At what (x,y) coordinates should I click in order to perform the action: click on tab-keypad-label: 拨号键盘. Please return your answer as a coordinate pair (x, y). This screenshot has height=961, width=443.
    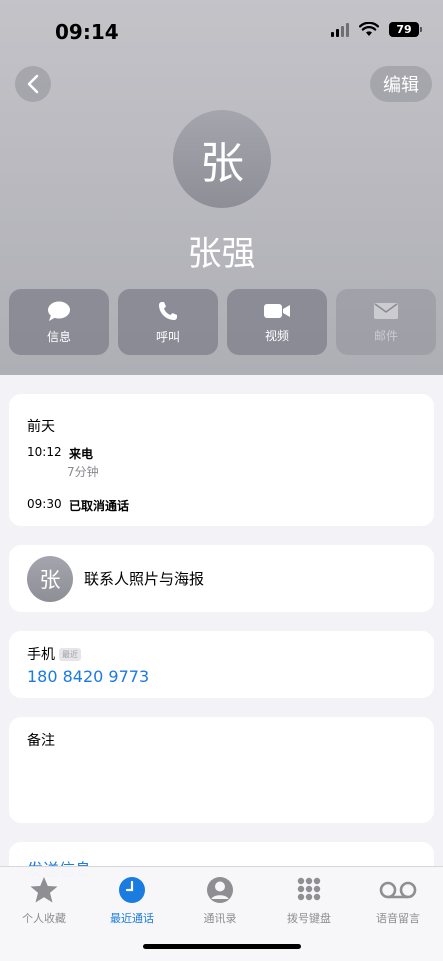
    Looking at the image, I should click on (309, 918).